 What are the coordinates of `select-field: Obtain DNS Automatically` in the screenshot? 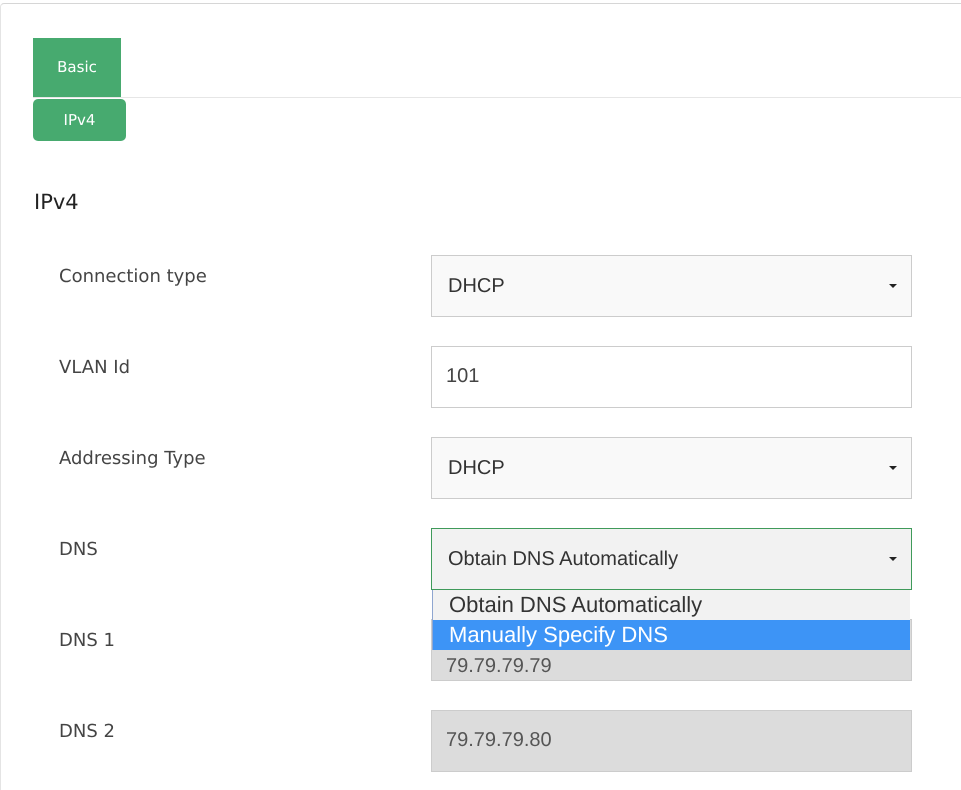 It's located at (671, 559).